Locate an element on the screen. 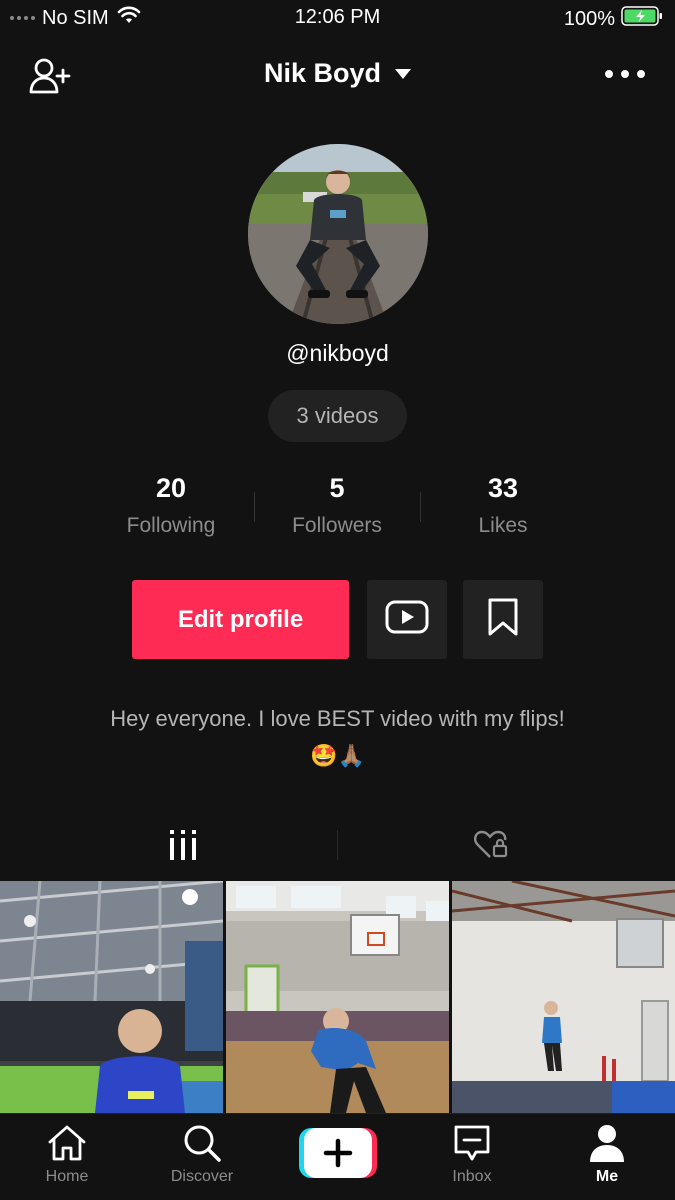  bookmark-icon is located at coordinates (503, 619).